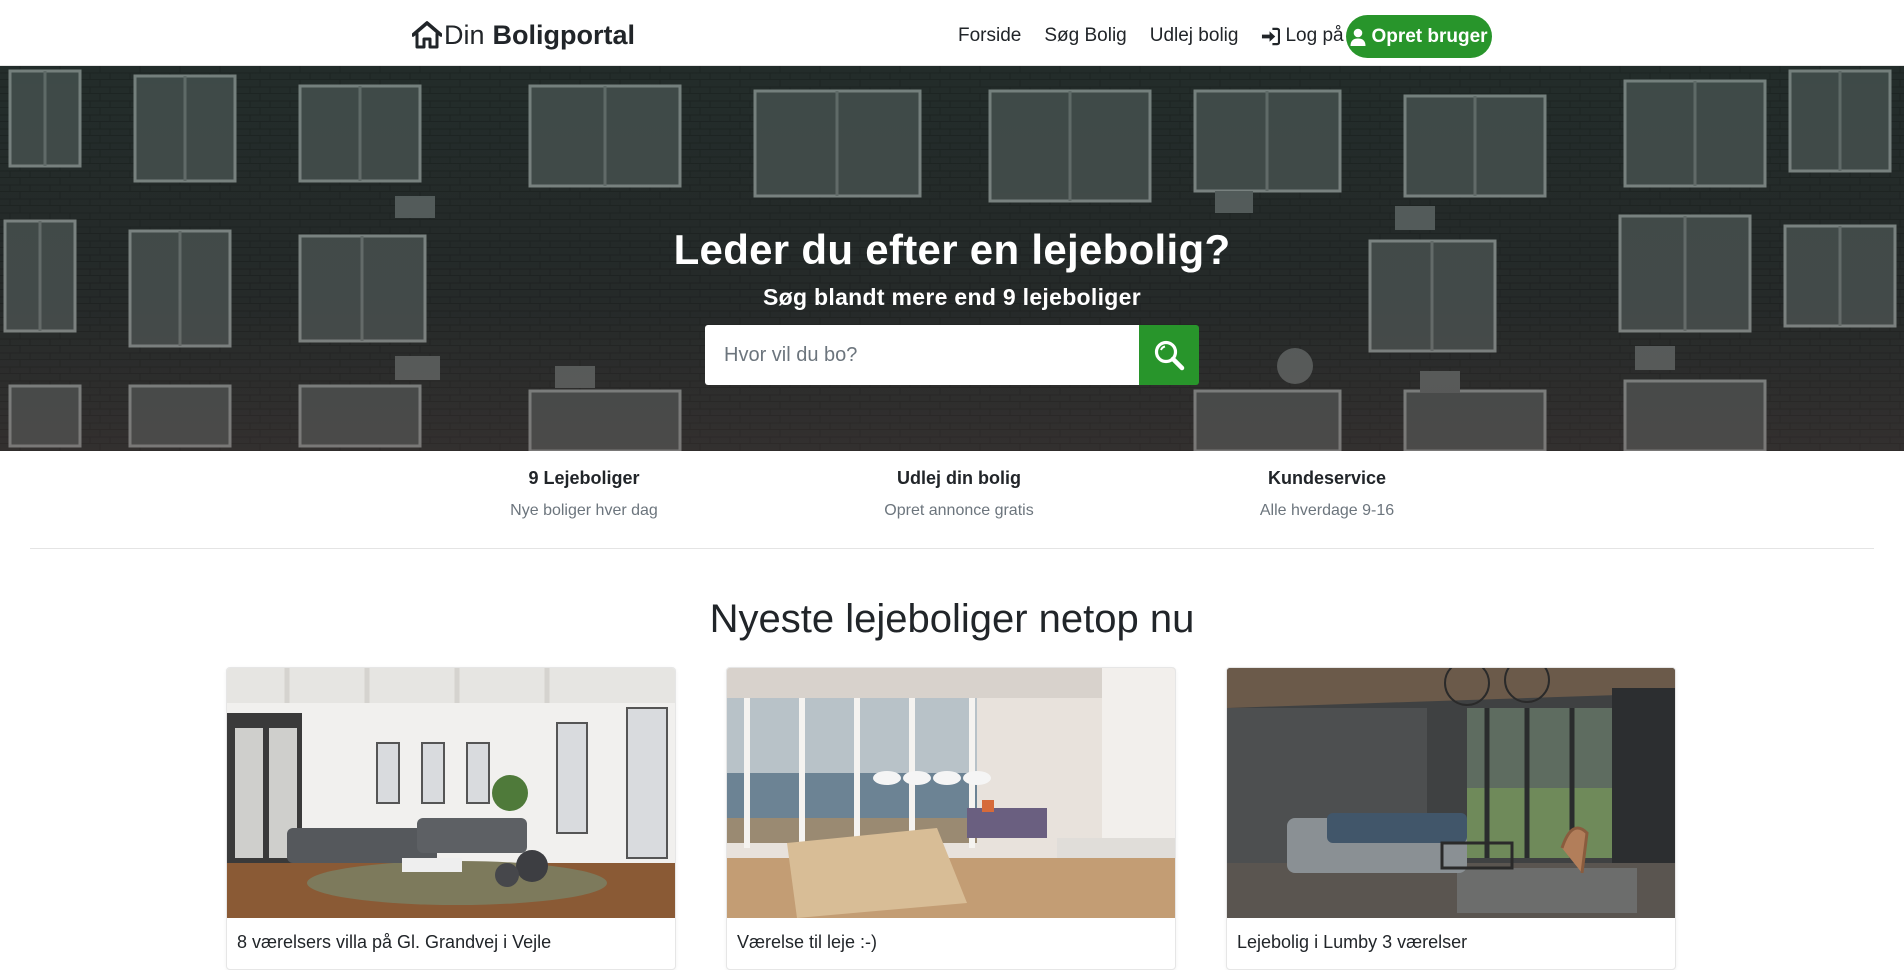  What do you see at coordinates (1085, 36) in the screenshot?
I see `nav-item-soeg-bolig: Søg Bolig` at bounding box center [1085, 36].